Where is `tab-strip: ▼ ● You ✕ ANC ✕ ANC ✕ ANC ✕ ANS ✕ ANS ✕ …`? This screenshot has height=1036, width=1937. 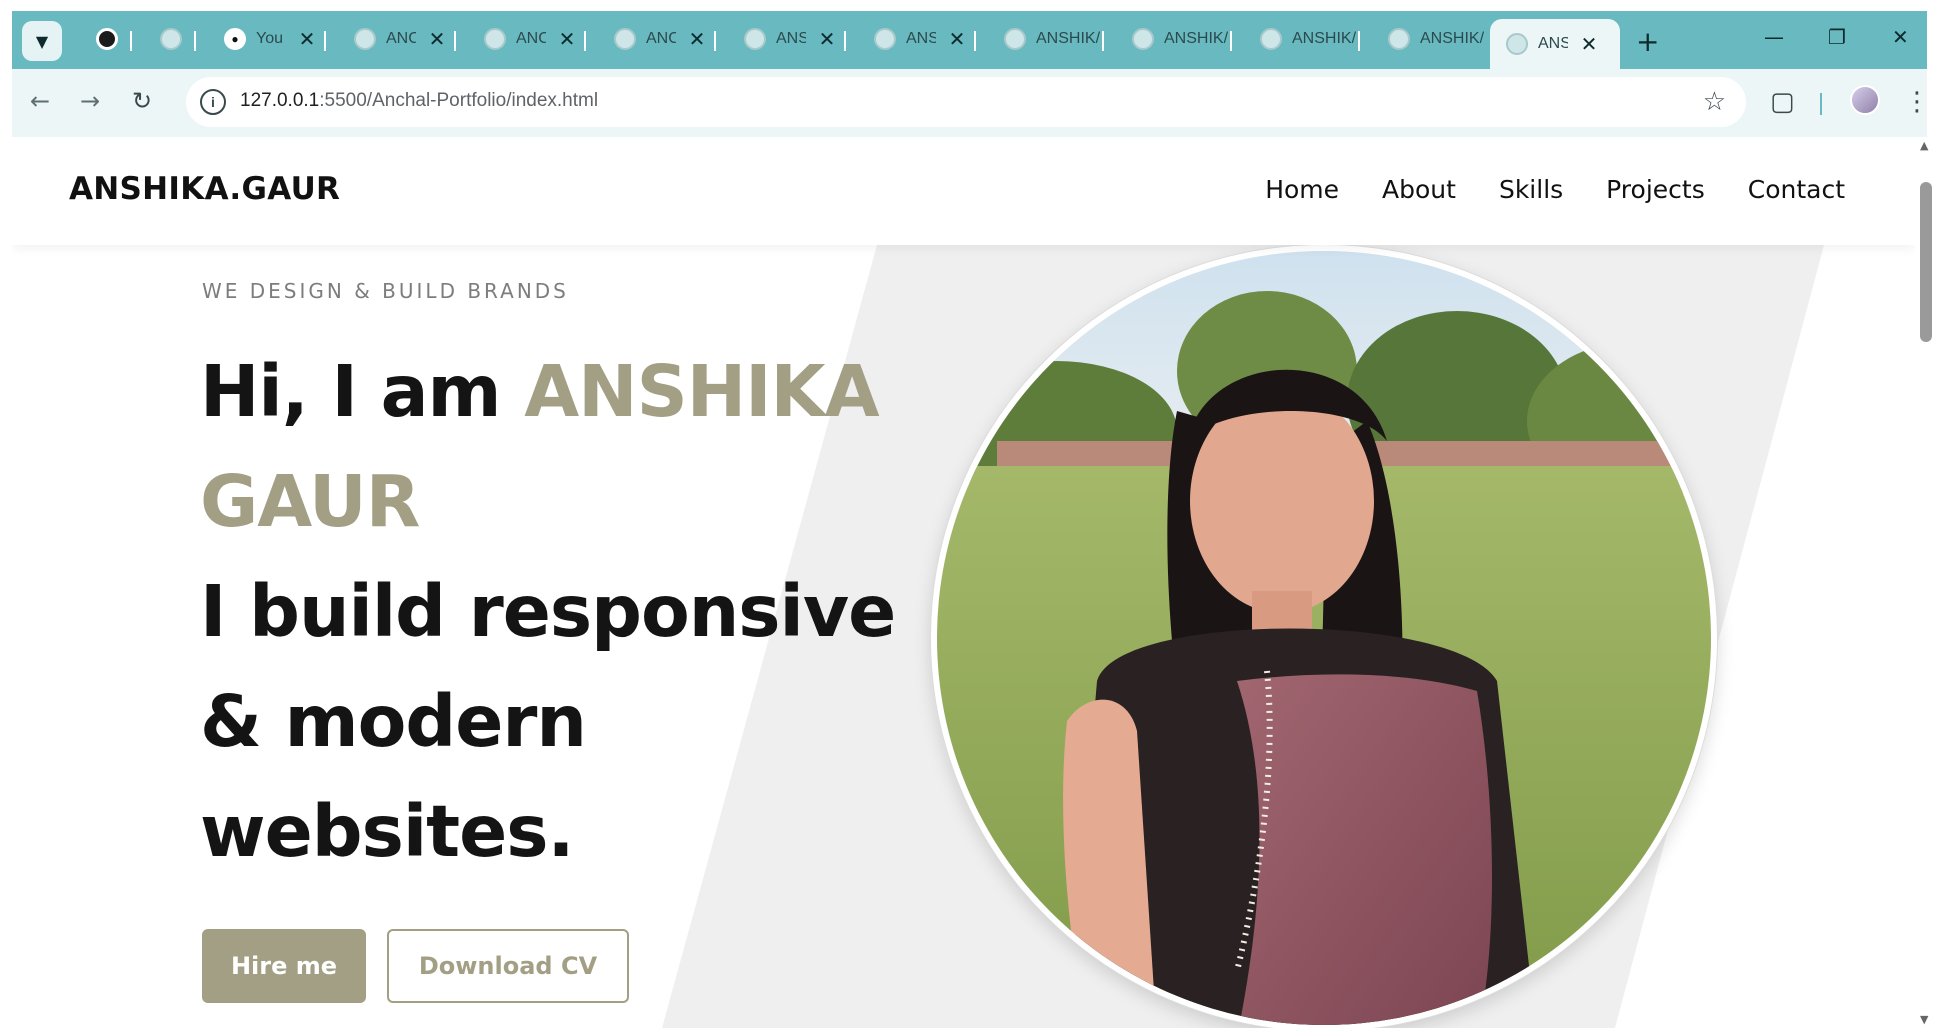 tab-strip: ▼ ● You ✕ ANC ✕ ANC ✕ ANC ✕ ANS ✕ ANS ✕ … is located at coordinates (969, 40).